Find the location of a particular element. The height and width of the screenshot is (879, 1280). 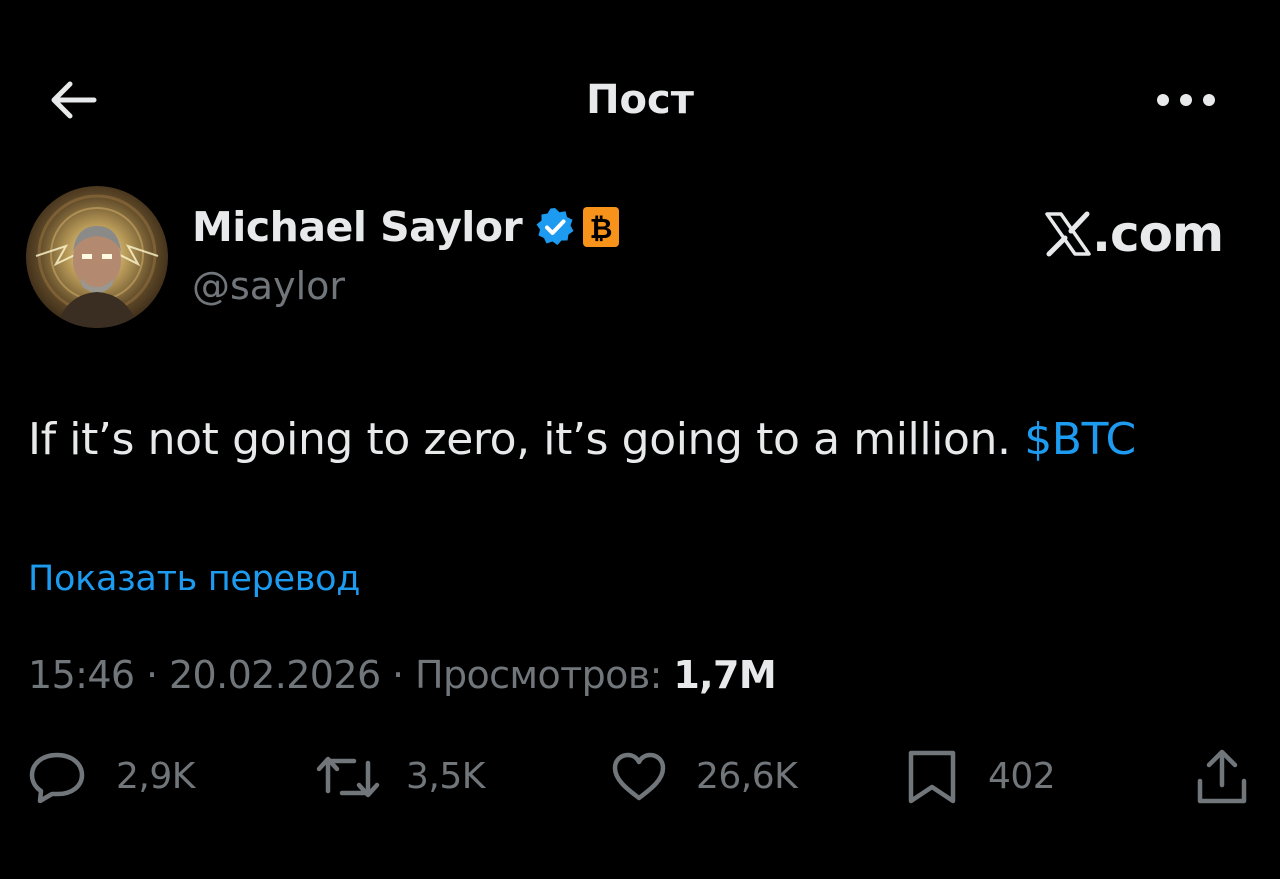

author-name-row: Michael Saylor ₿ is located at coordinates (406, 227).